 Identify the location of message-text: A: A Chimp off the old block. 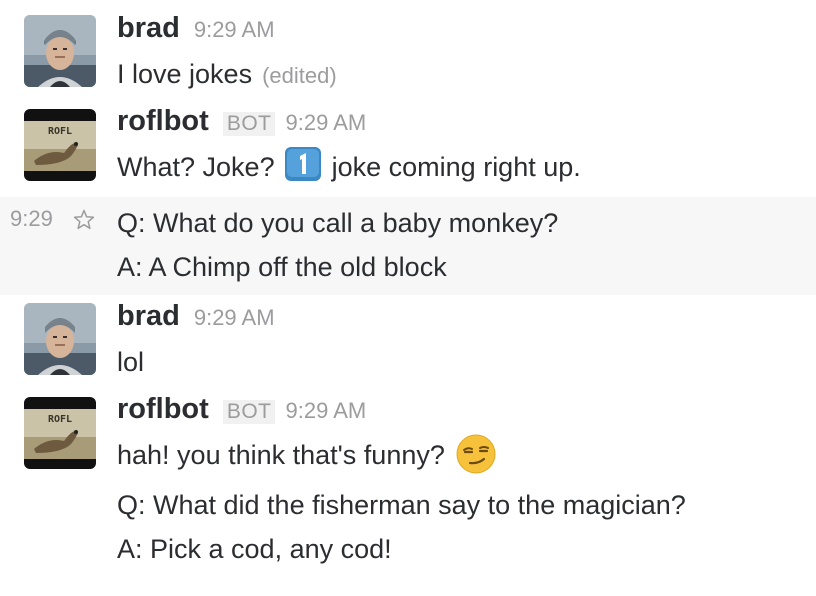
(282, 267).